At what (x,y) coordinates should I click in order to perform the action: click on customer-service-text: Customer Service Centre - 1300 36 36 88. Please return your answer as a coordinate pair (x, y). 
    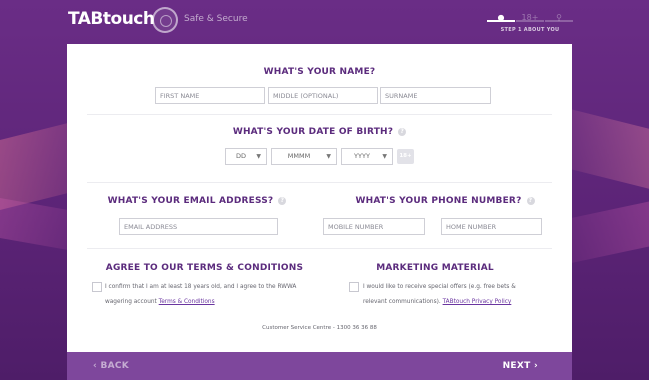
    Looking at the image, I should click on (319, 328).